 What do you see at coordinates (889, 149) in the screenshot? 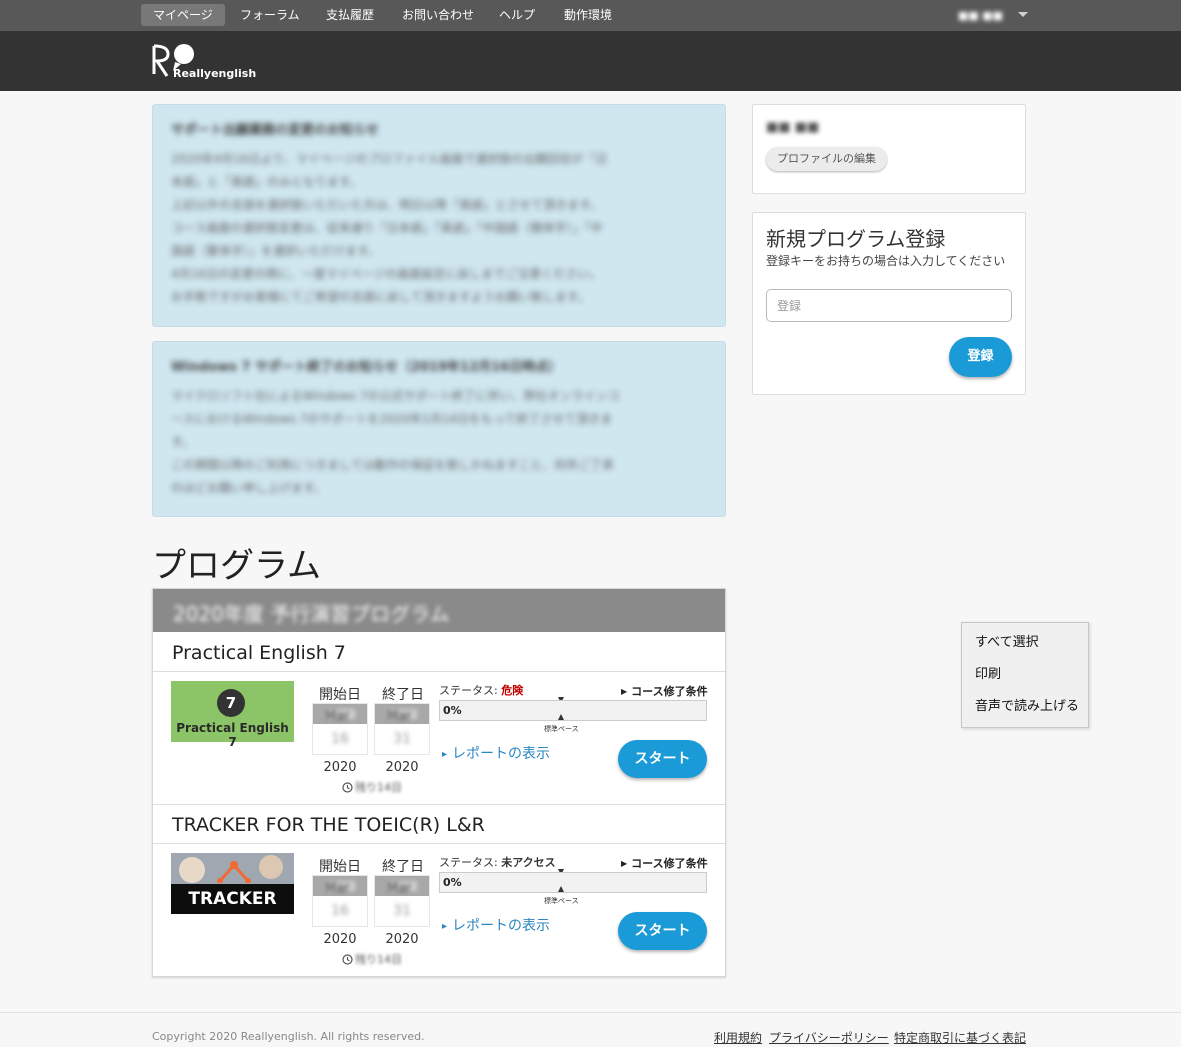
I see `profile-card: ■■ ■■ プロファイルの編集` at bounding box center [889, 149].